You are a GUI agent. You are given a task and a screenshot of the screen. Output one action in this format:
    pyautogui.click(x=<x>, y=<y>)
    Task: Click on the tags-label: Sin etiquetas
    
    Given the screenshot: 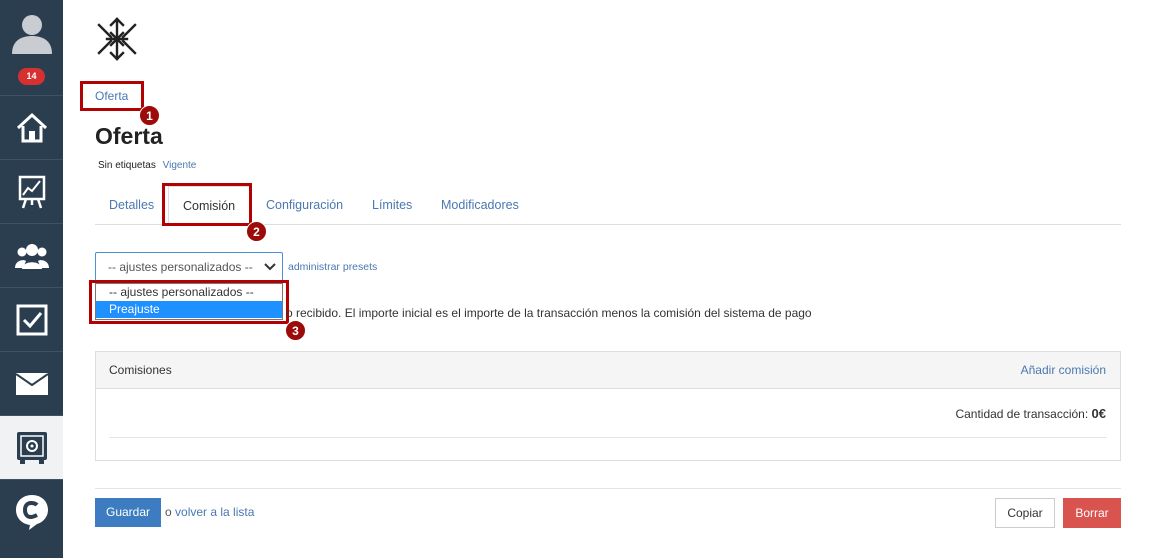 What is the action you would take?
    pyautogui.click(x=127, y=165)
    